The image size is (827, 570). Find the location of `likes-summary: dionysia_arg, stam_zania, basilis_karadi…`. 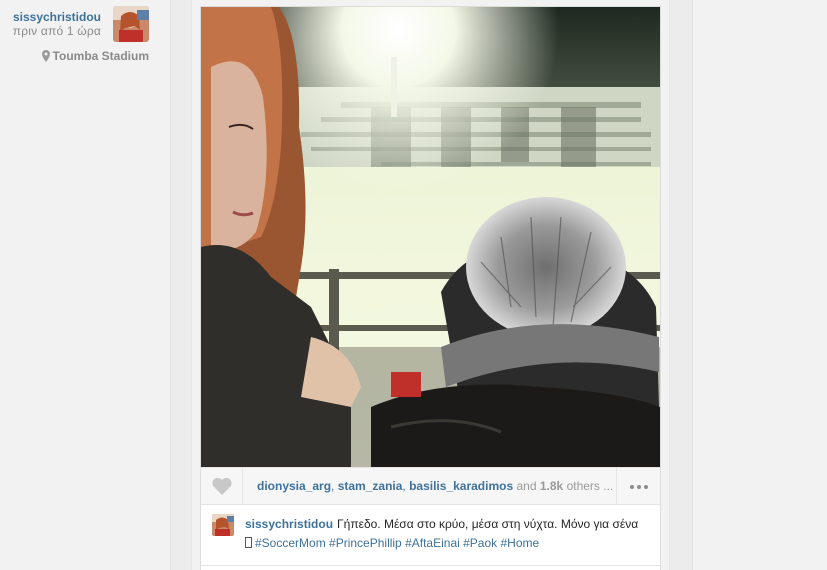

likes-summary: dionysia_arg, stam_zania, basilis_karadi… is located at coordinates (434, 486).